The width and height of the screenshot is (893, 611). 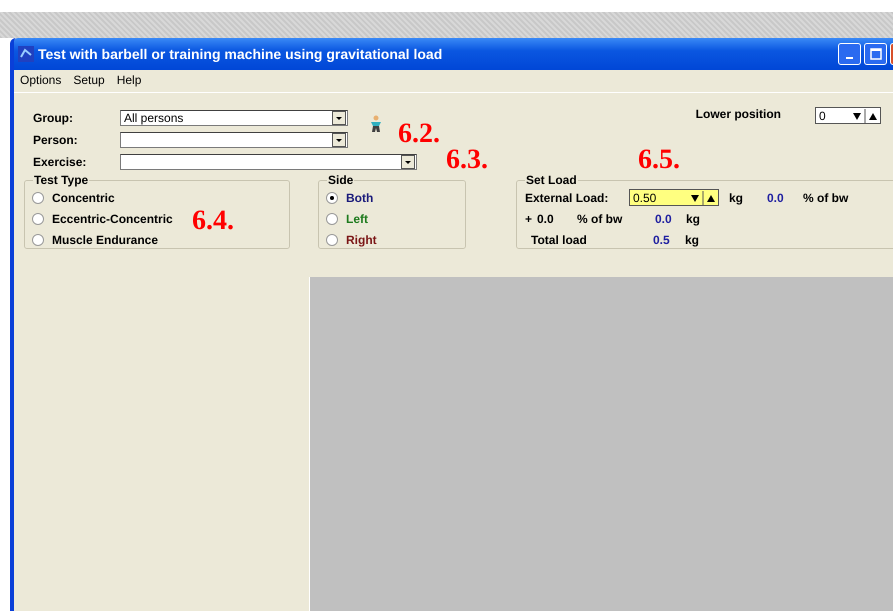 What do you see at coordinates (529, 219) in the screenshot?
I see `plus-sign: +` at bounding box center [529, 219].